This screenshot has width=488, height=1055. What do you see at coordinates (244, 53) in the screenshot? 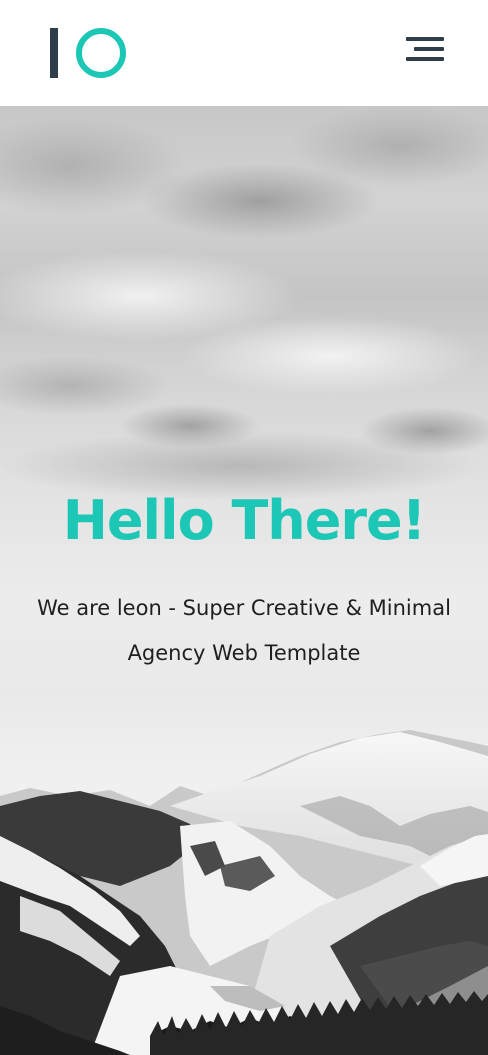
I see `site-header` at bounding box center [244, 53].